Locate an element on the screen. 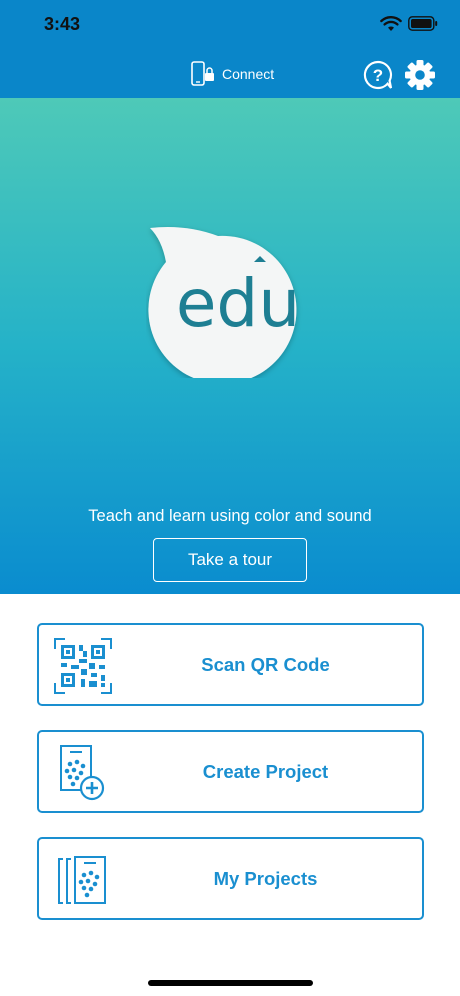 The height and width of the screenshot is (996, 460). top-nav-bar: Connect ? is located at coordinates (230, 74).